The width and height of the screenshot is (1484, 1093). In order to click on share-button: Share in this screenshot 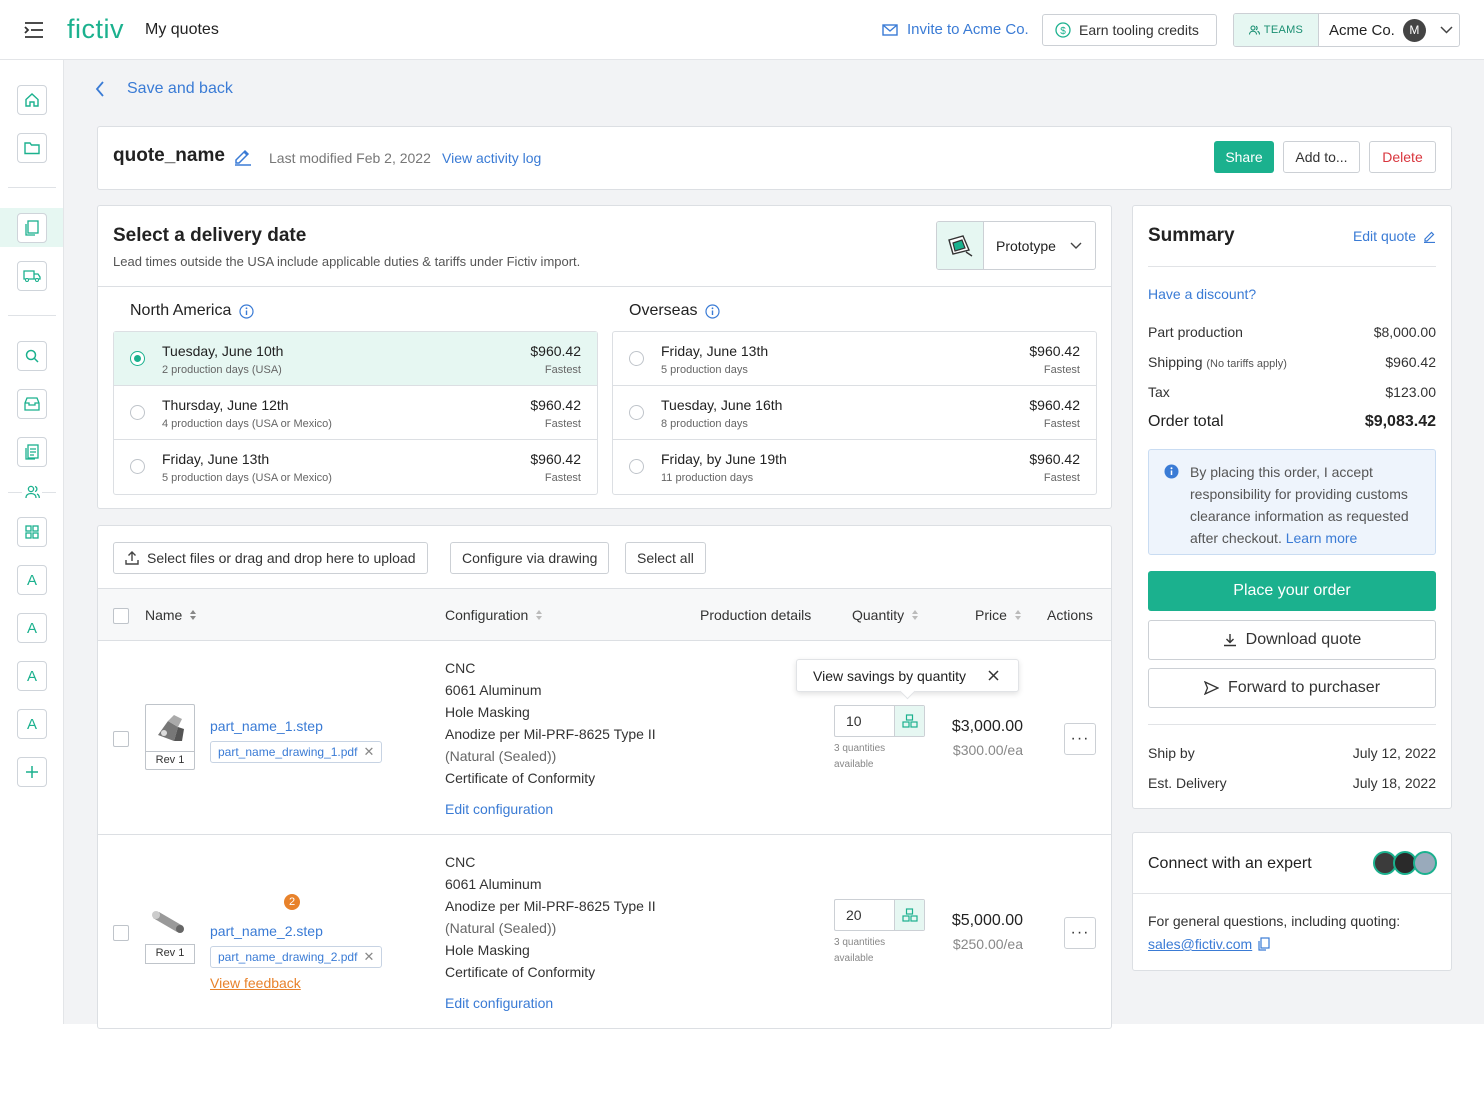, I will do `click(1244, 157)`.